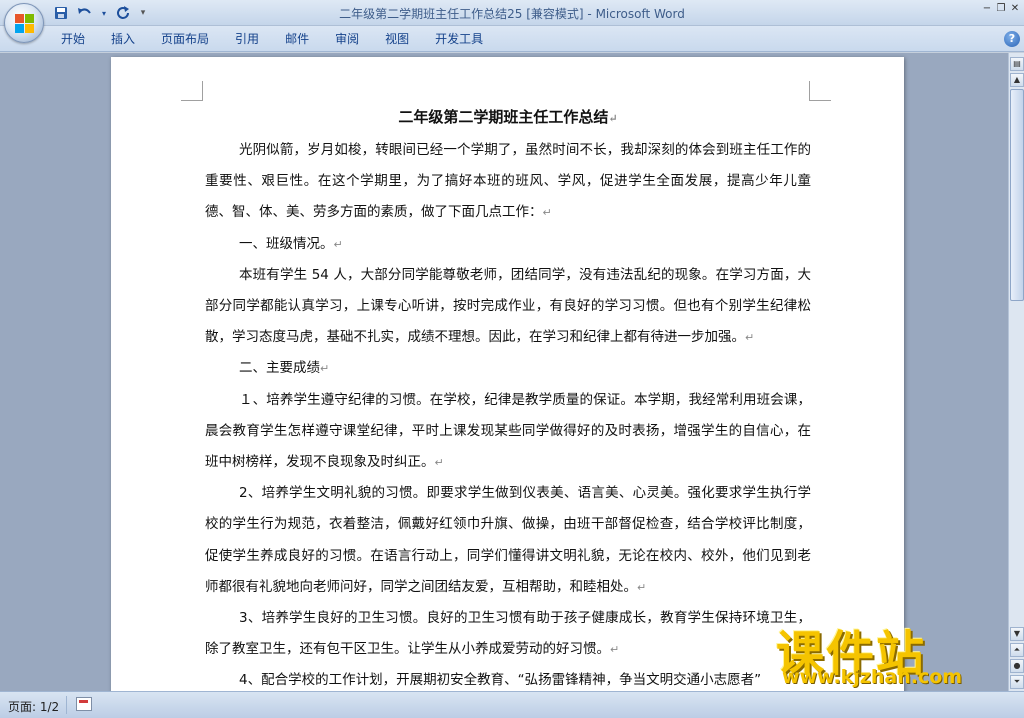 The height and width of the screenshot is (718, 1024). Describe the element at coordinates (1016, 372) in the screenshot. I see `vertical-scrollbar: ▤ ▲ ▼ ⏶ ● ⏷` at that location.